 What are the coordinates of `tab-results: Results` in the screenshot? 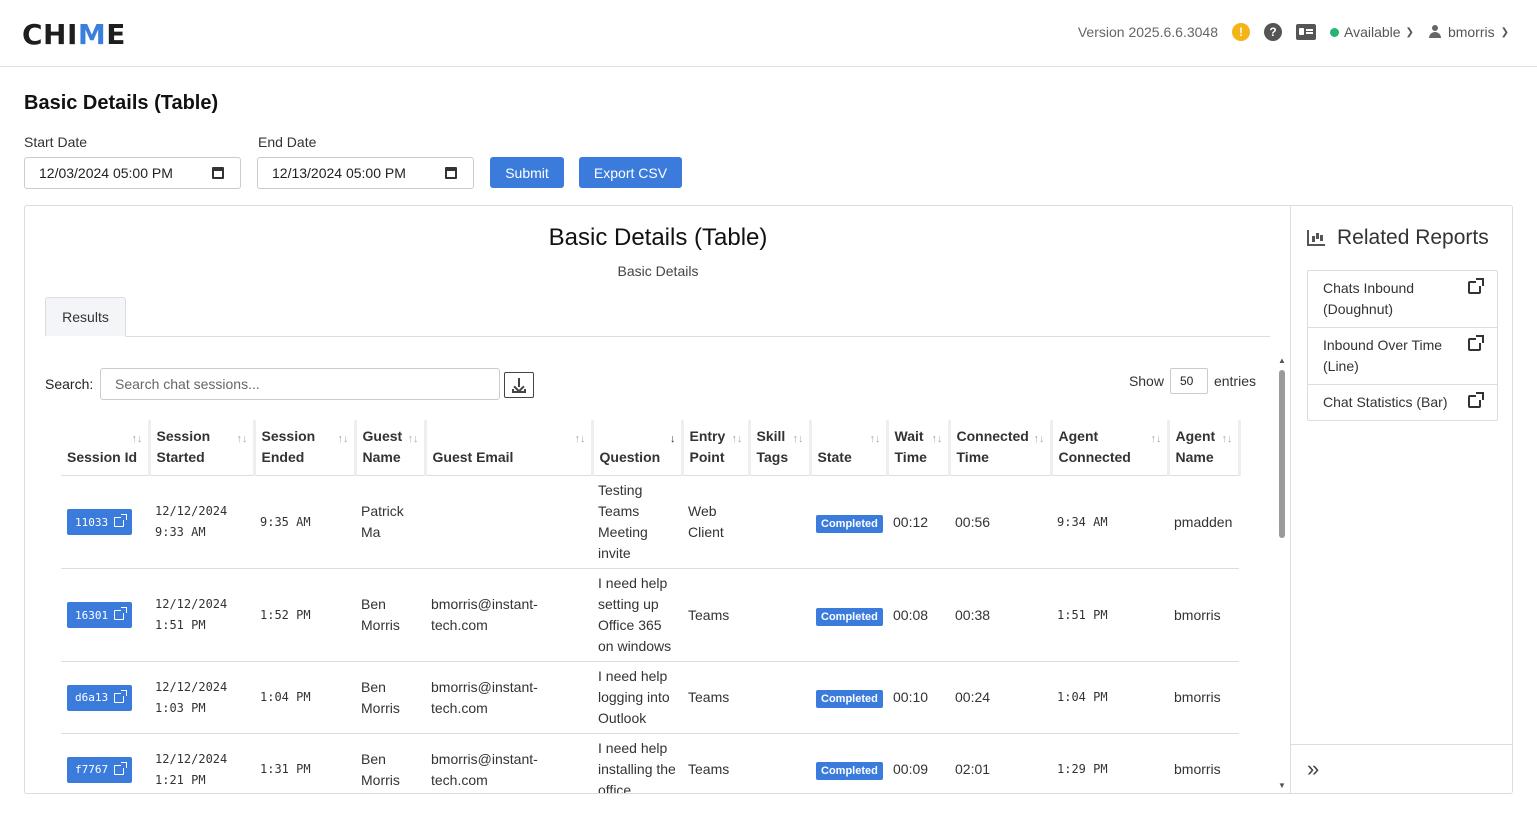 It's located at (85, 317).